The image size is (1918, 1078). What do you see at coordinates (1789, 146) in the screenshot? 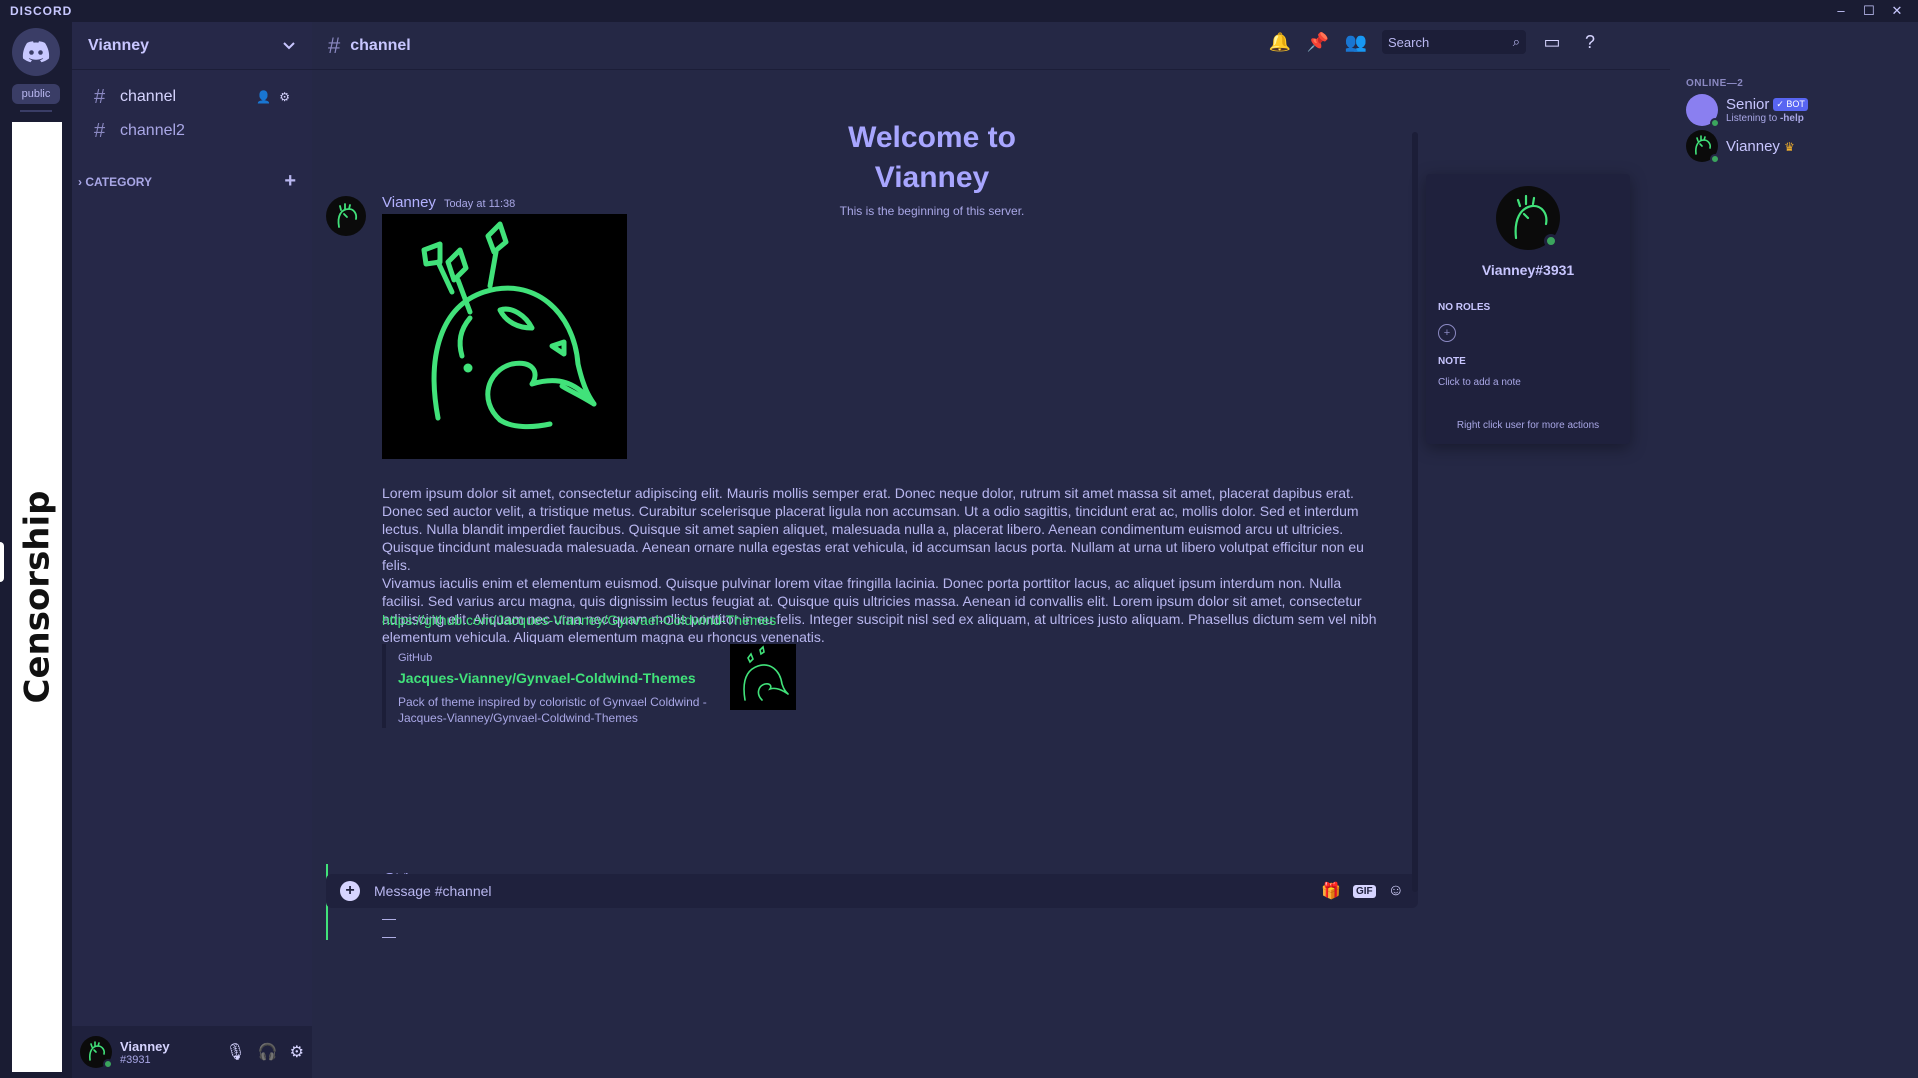
I see `crown-icon: ♛` at bounding box center [1789, 146].